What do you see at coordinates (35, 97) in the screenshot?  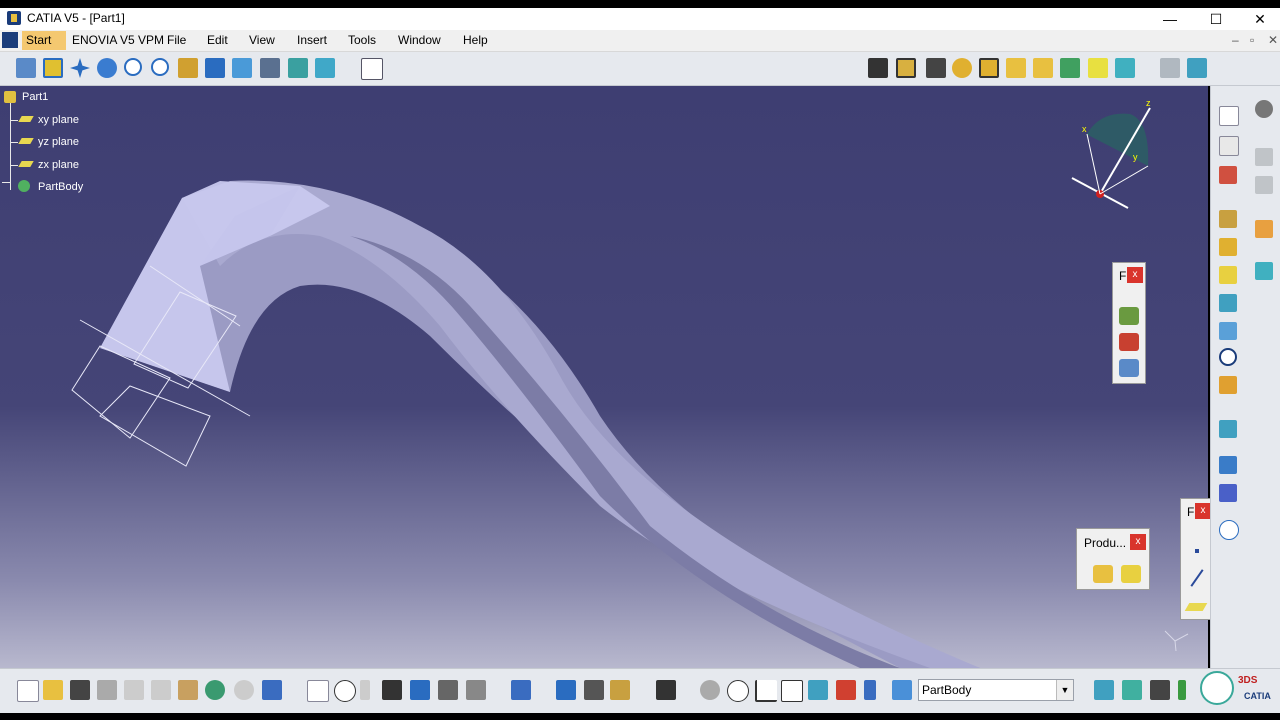 I see `tree-item-part1: Part1` at bounding box center [35, 97].